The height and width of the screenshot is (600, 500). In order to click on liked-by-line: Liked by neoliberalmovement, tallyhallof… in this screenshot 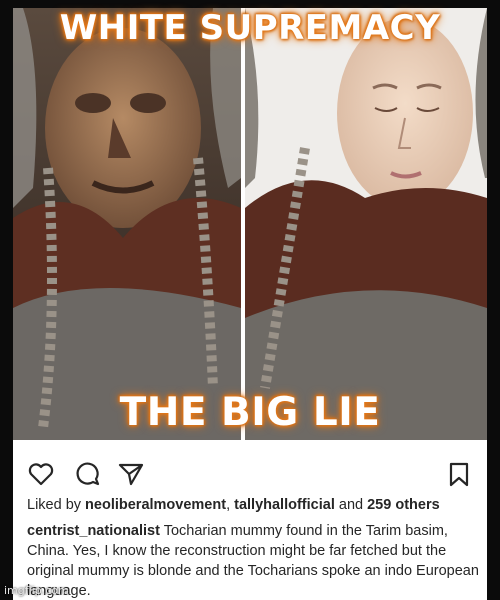, I will do `click(254, 505)`.